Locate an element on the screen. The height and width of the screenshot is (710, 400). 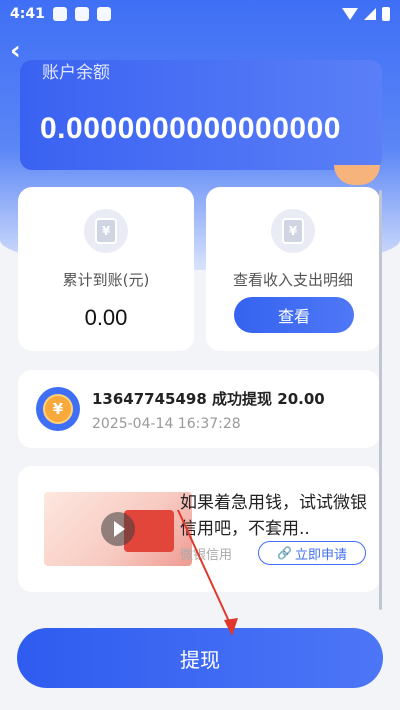
record-time: 2025-04-14 16:37:28 is located at coordinates (166, 424).